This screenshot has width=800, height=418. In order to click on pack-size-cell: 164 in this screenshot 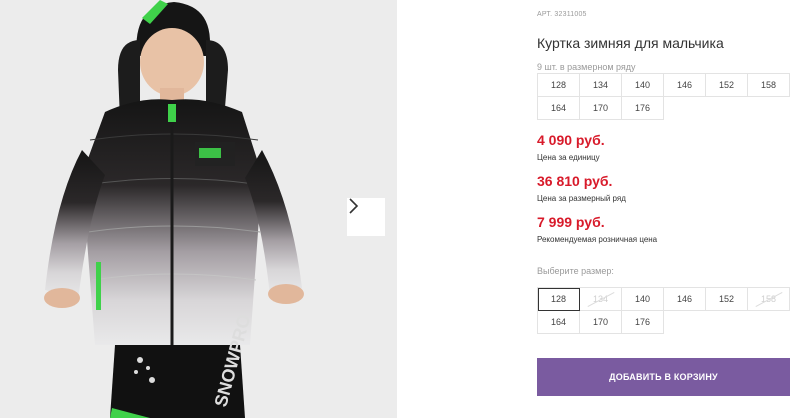, I will do `click(559, 108)`.